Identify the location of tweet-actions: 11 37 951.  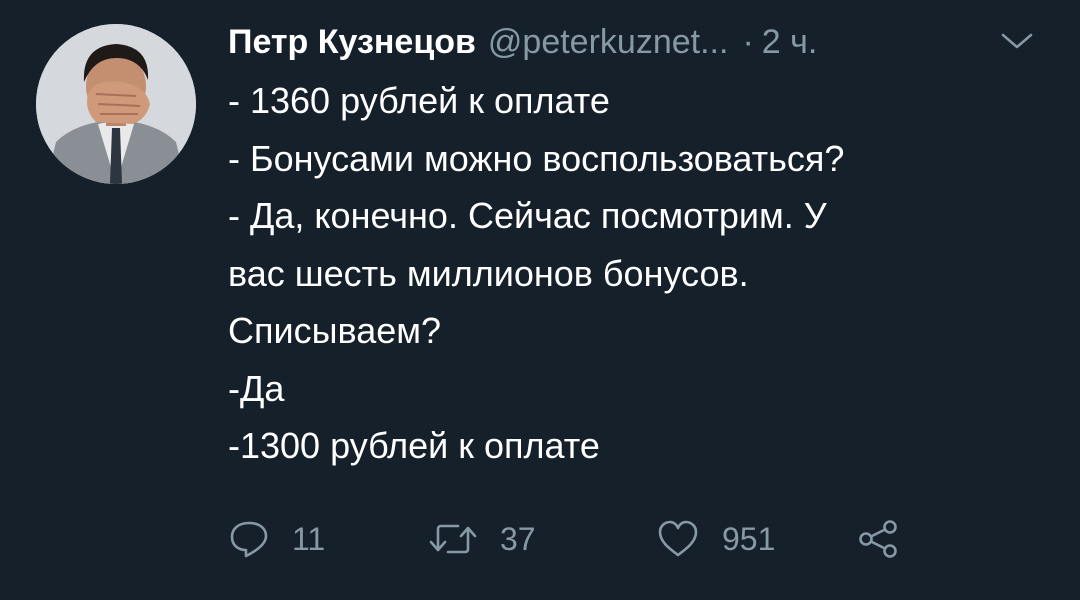
(628, 539).